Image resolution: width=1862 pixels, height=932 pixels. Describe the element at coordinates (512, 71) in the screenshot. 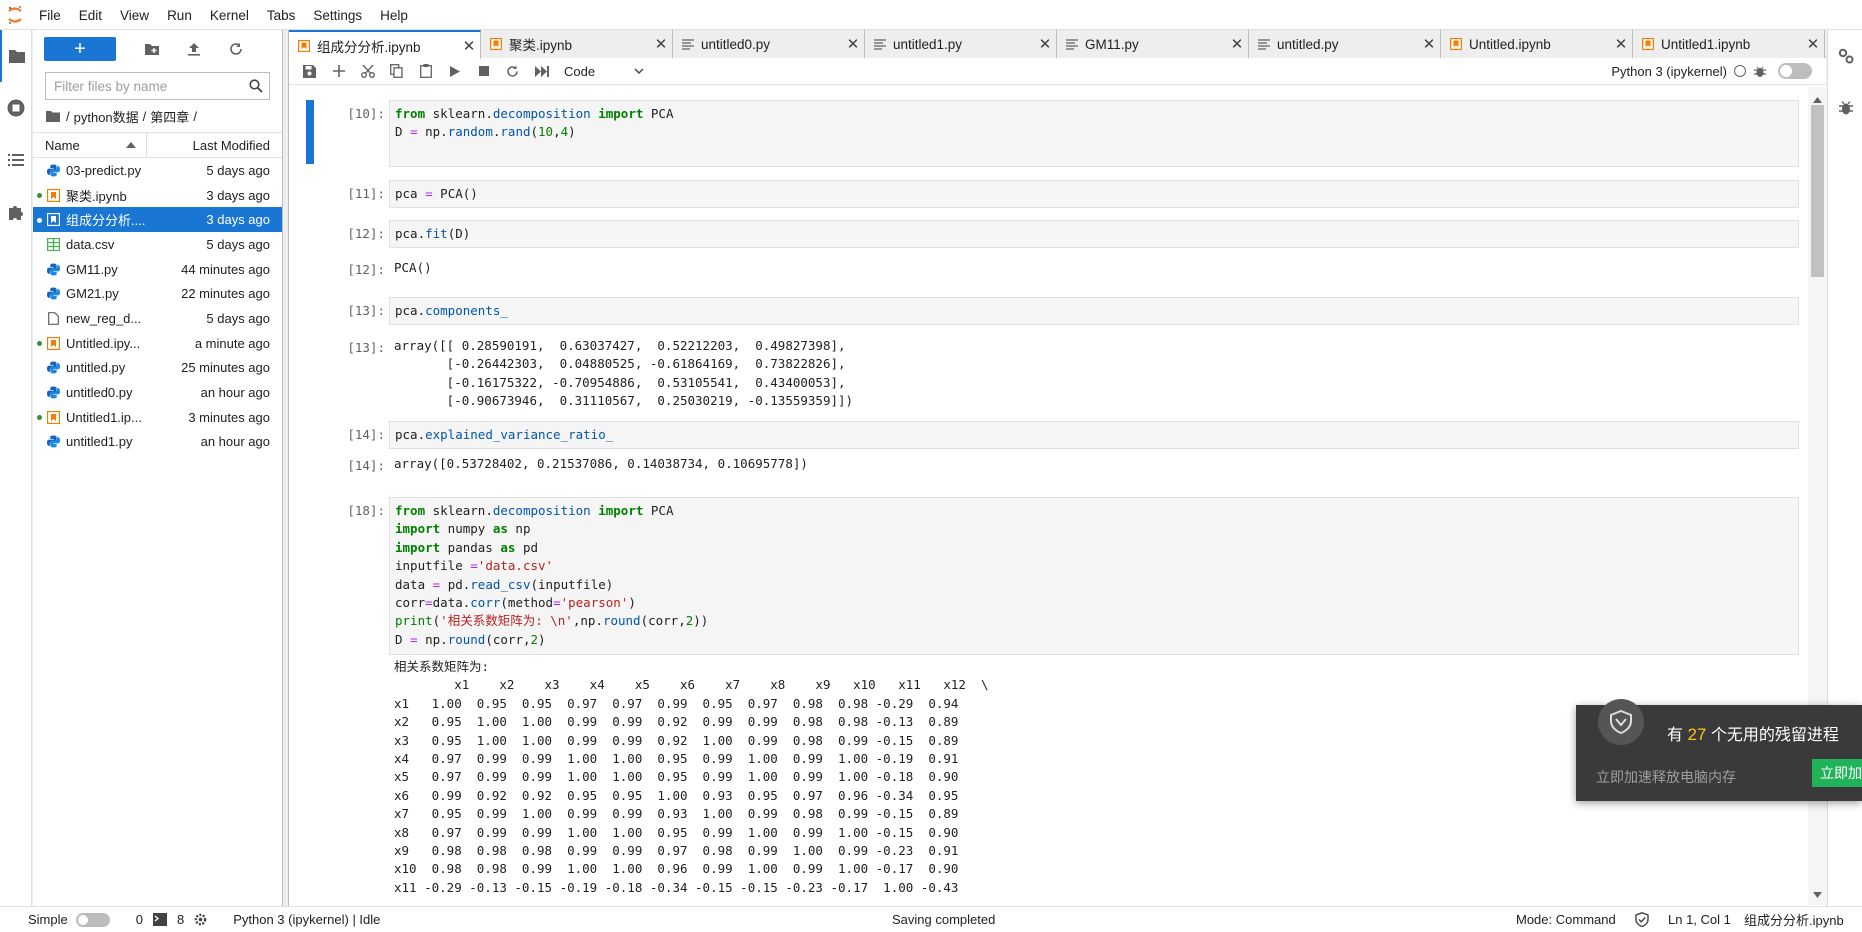

I see `restart-kernel-icon` at that location.